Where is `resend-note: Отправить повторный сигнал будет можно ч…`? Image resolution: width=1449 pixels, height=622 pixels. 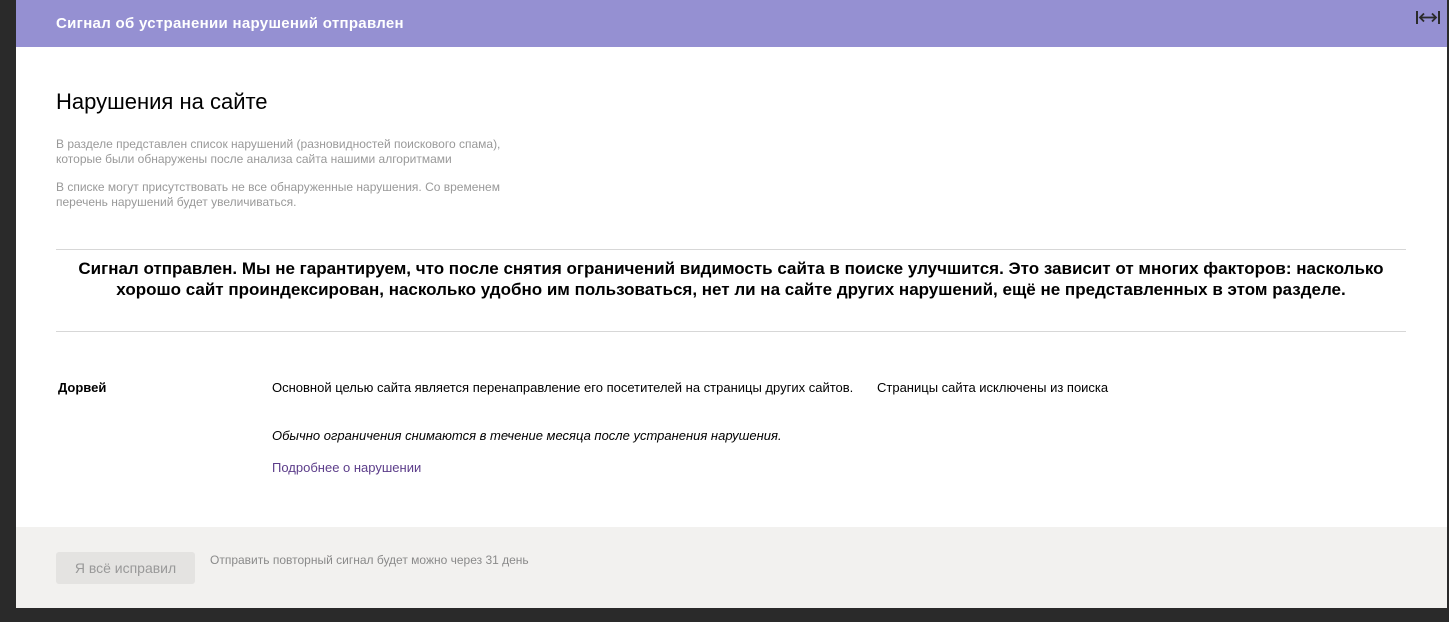
resend-note: Отправить повторный сигнал будет можно ч… is located at coordinates (369, 560).